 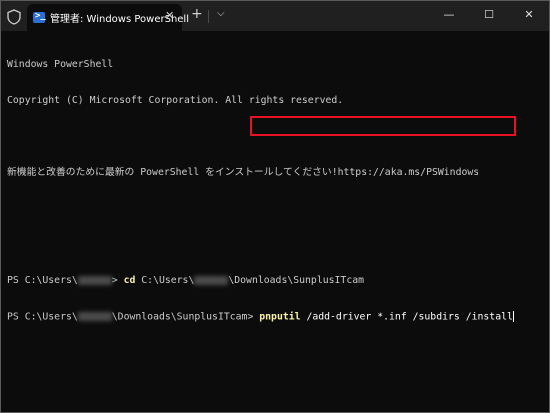 I want to click on command-highlight-box, so click(x=383, y=126).